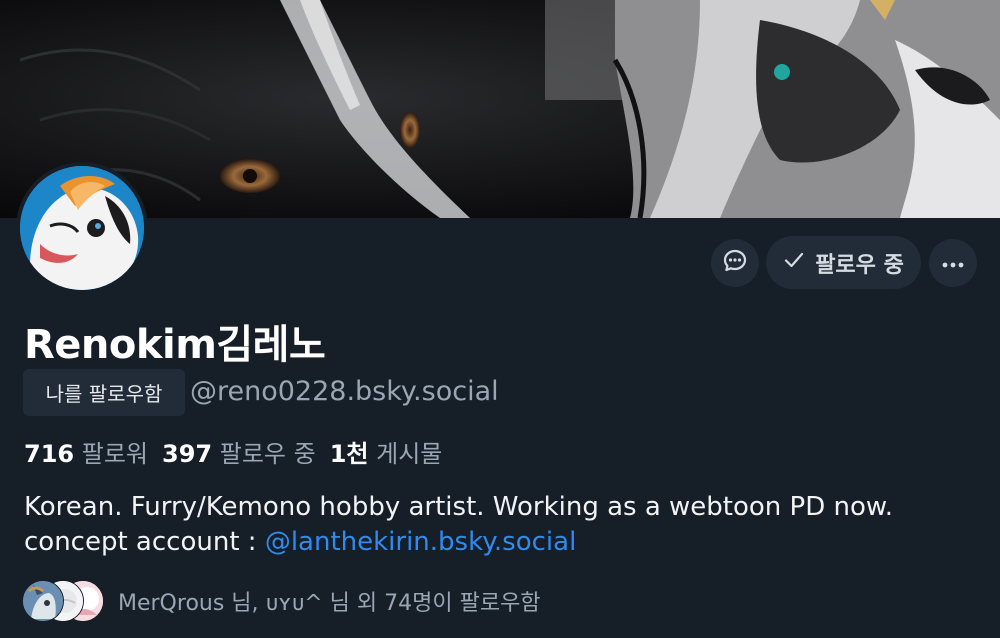 The height and width of the screenshot is (638, 1000). I want to click on known-followers-avatars, so click(63, 601).